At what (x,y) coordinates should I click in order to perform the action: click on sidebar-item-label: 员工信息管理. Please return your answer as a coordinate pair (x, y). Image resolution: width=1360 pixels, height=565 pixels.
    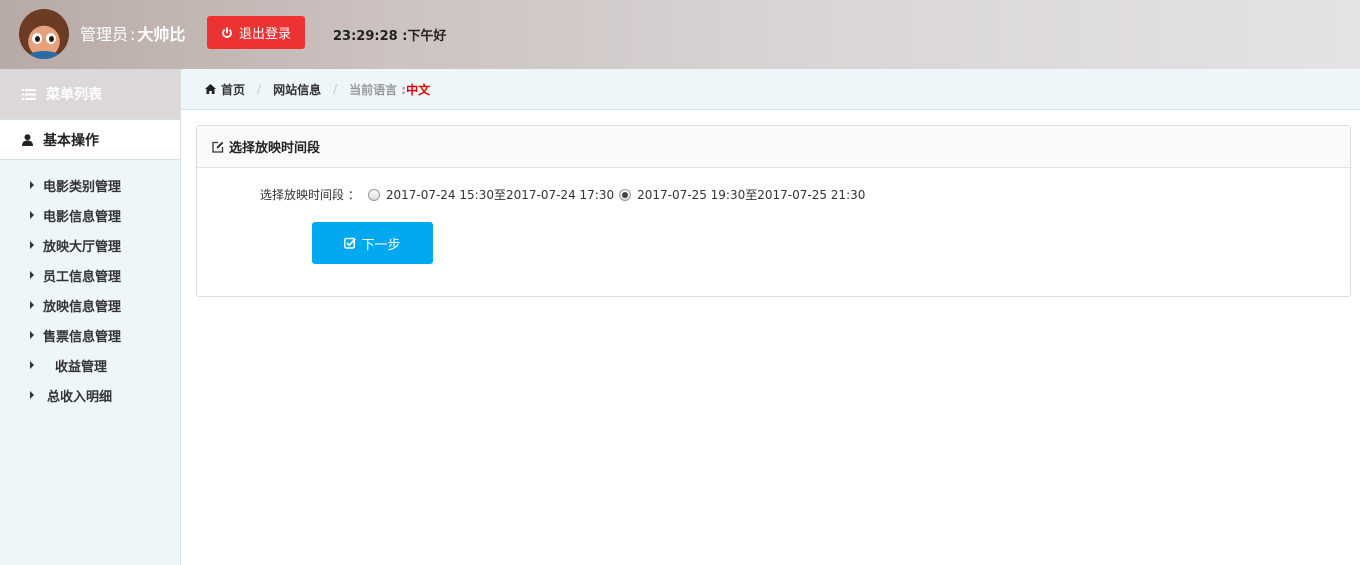
    Looking at the image, I should click on (82, 277).